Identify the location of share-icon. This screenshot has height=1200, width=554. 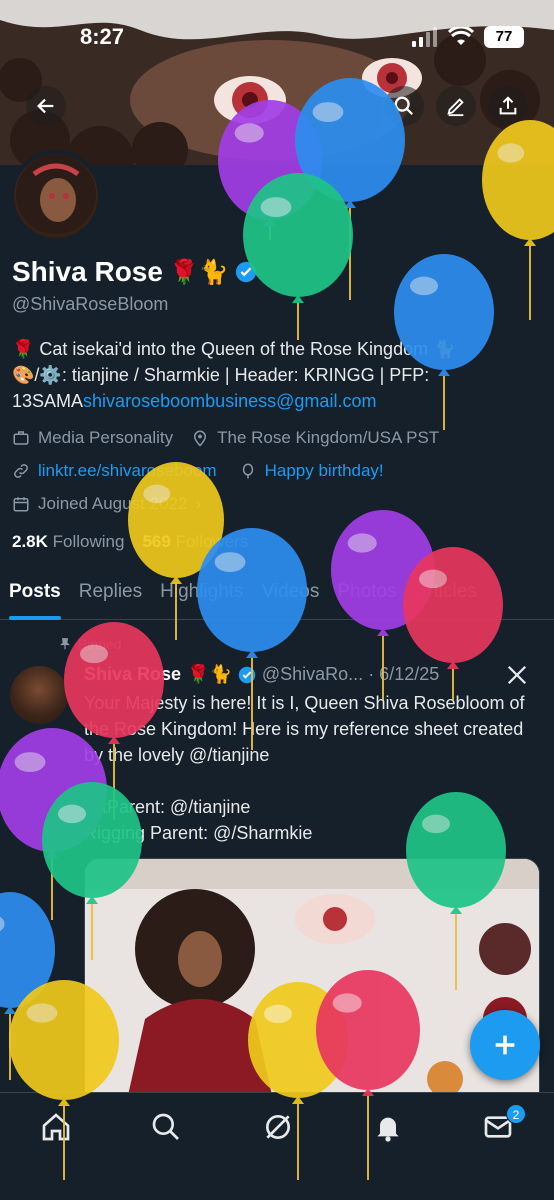
(508, 105).